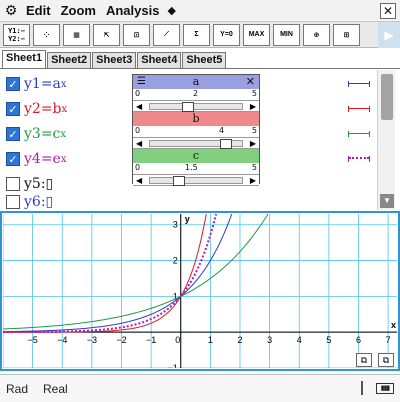  Describe the element at coordinates (36, 134) in the screenshot. I see `function-row-y3: ✓ y3=c x` at that location.